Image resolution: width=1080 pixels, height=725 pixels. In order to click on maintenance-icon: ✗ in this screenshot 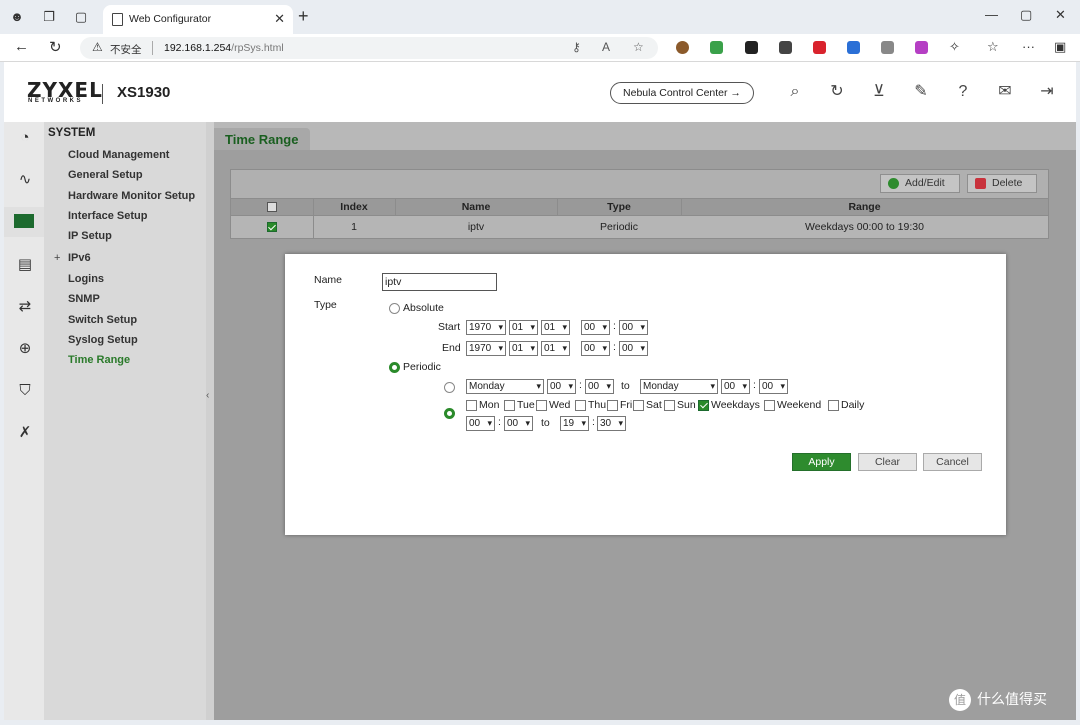, I will do `click(25, 433)`.